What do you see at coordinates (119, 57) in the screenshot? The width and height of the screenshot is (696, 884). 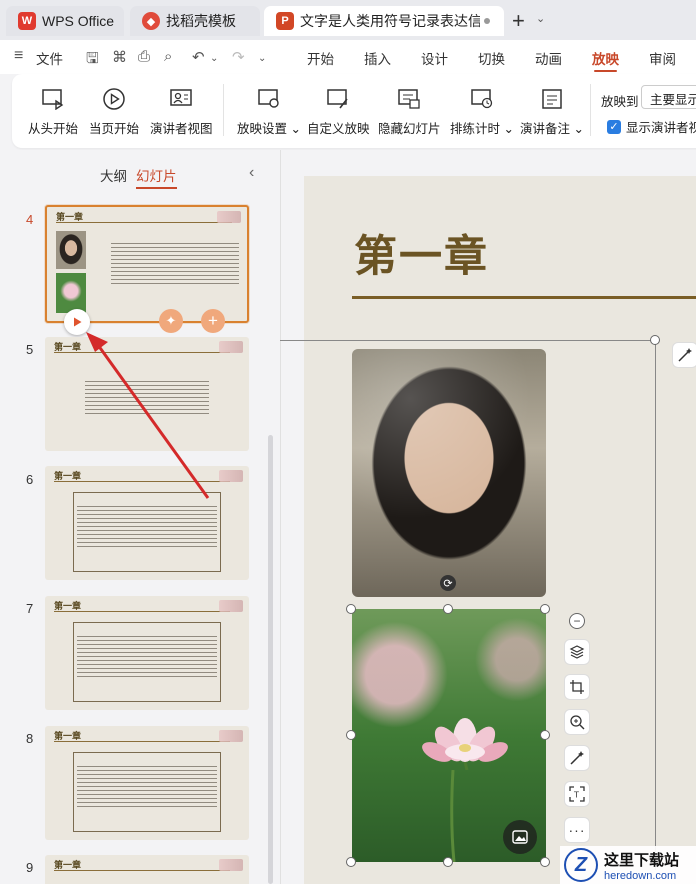 I see `format-painter-icon: ⌘` at bounding box center [119, 57].